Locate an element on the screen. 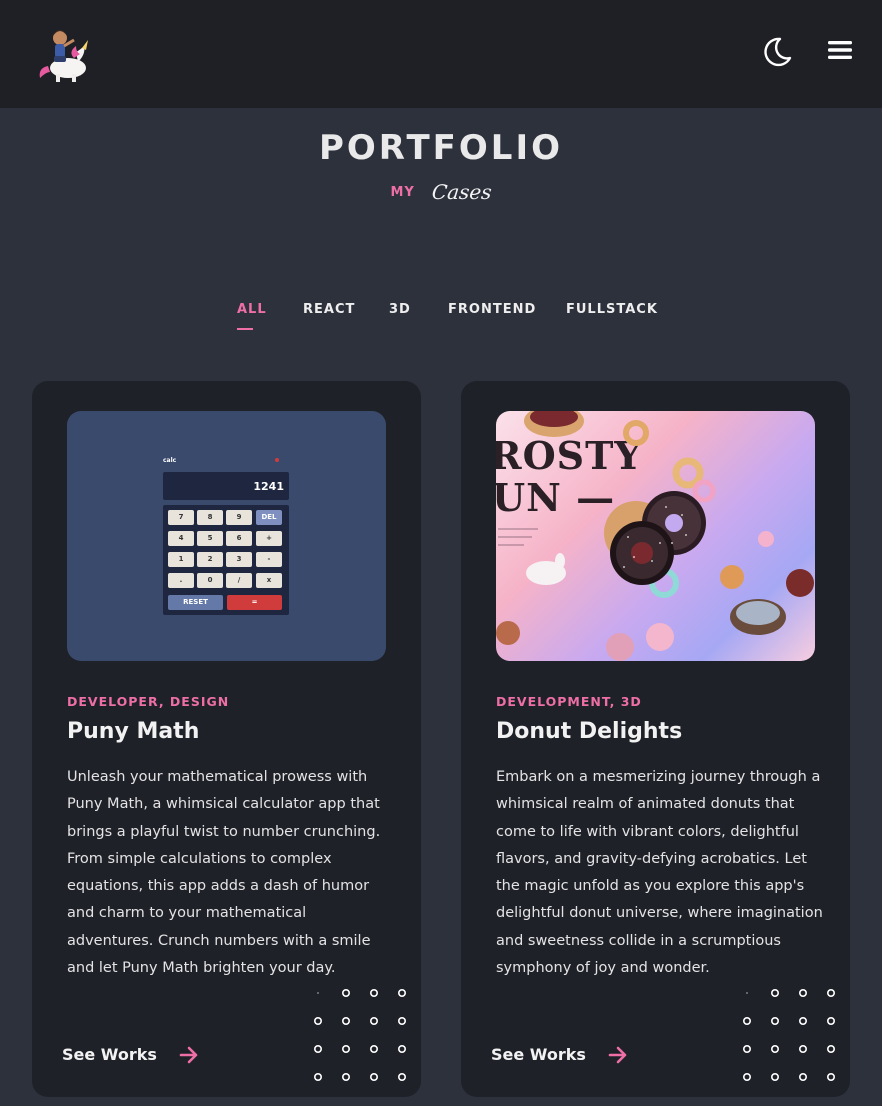 The image size is (882, 1106). calc-key: 6 is located at coordinates (239, 538).